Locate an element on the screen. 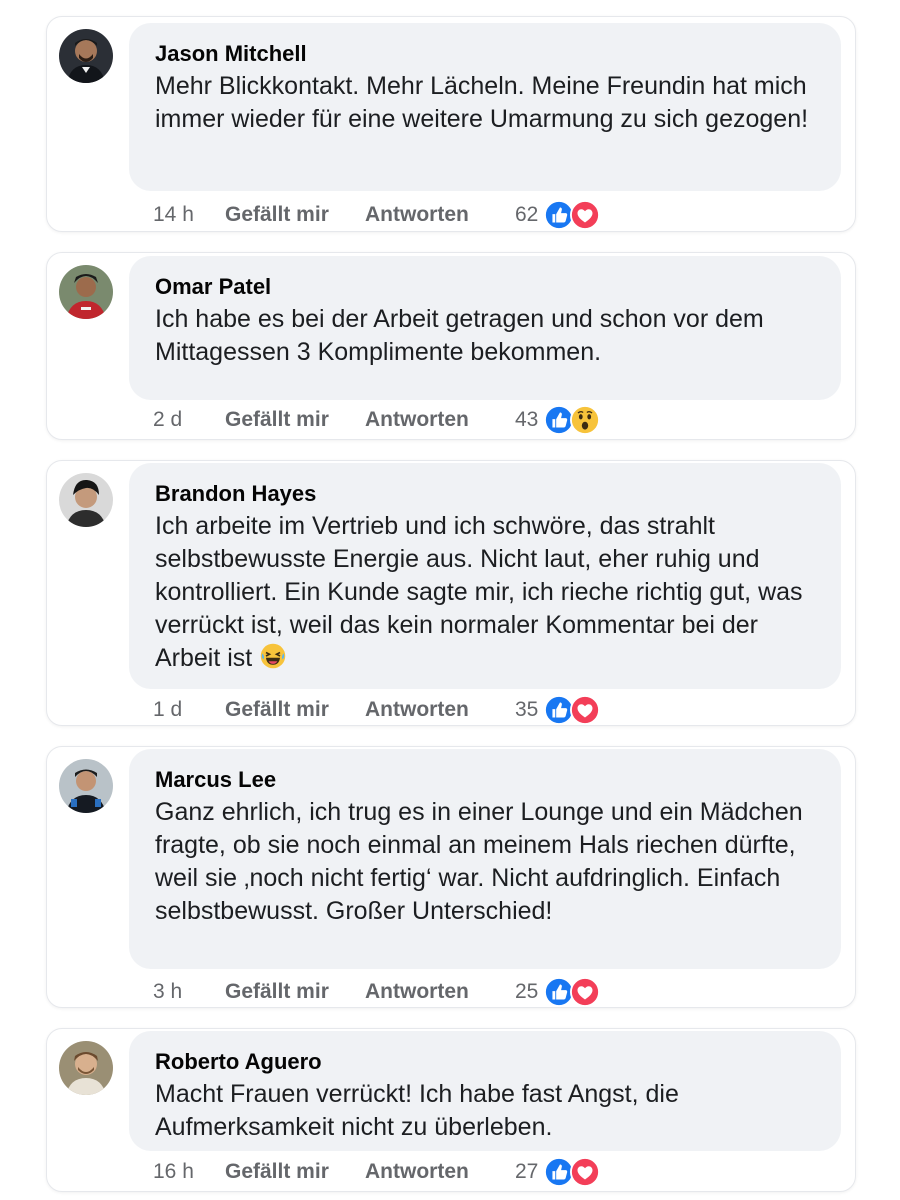 The height and width of the screenshot is (1200, 900). laughing-tears-emoji is located at coordinates (273, 656).